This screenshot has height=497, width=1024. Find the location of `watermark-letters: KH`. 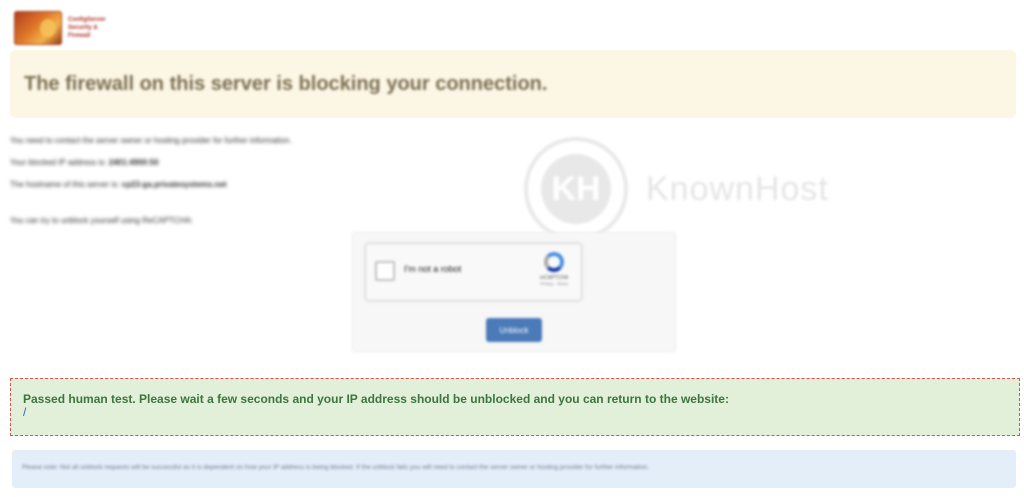

watermark-letters: KH is located at coordinates (576, 189).